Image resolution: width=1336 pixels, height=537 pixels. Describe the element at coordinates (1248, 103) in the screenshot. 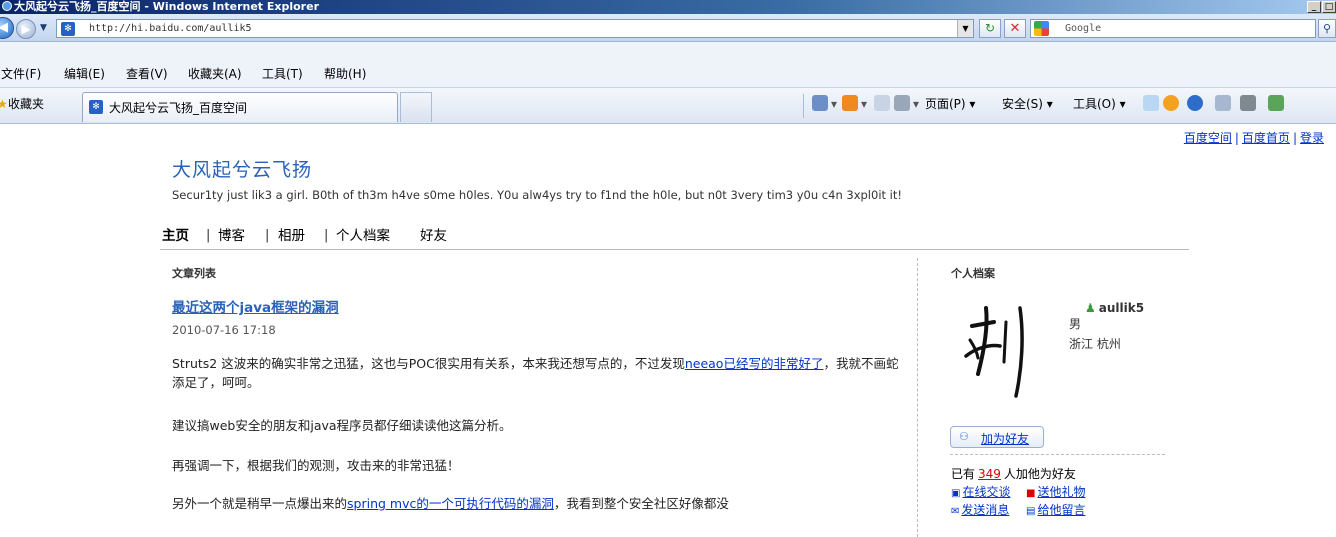

I see `extension-icon` at that location.